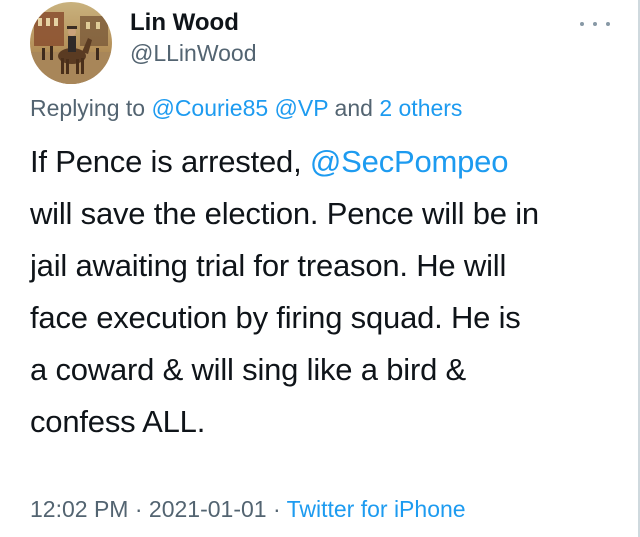  Describe the element at coordinates (302, 108) in the screenshot. I see `reply-mention-vp: @VP` at that location.